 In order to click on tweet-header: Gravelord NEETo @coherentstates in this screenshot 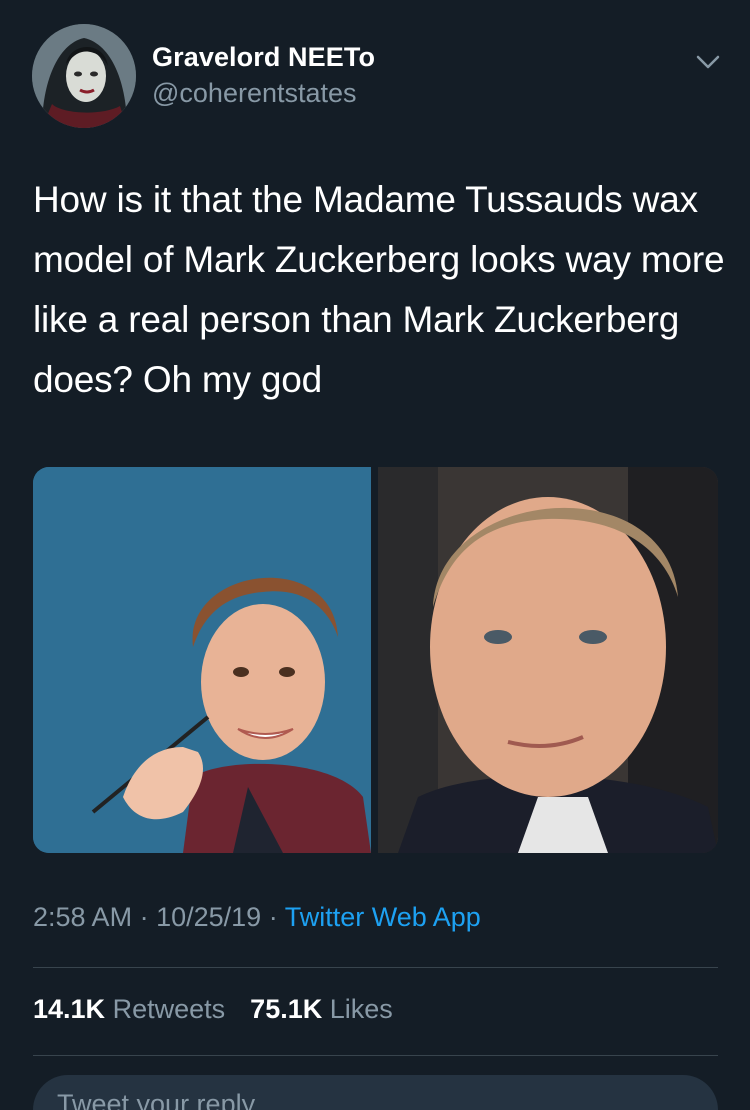, I will do `click(377, 76)`.